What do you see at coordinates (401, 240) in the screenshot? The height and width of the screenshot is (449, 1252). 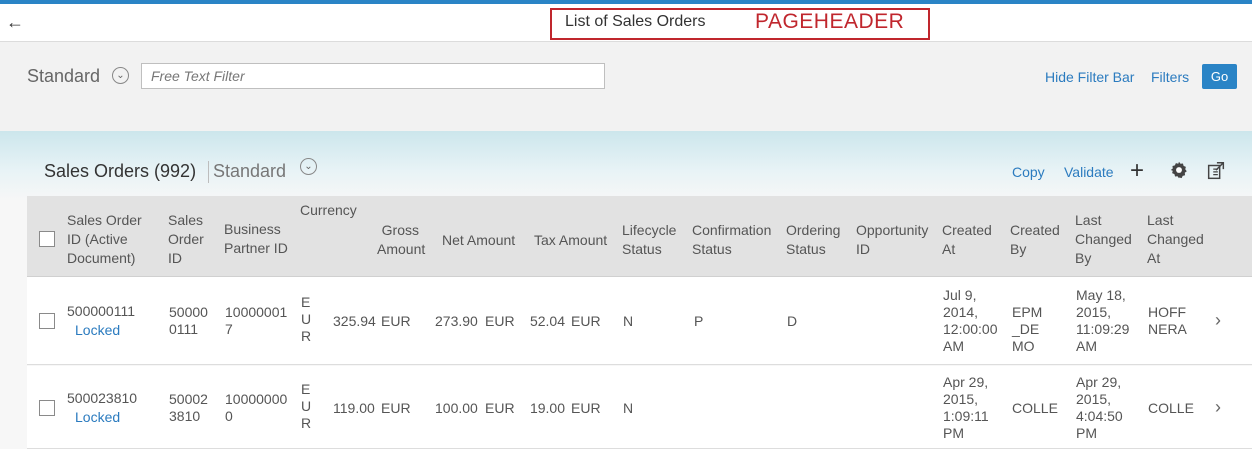 I see `column-header-gross-amount: Gross Amount` at bounding box center [401, 240].